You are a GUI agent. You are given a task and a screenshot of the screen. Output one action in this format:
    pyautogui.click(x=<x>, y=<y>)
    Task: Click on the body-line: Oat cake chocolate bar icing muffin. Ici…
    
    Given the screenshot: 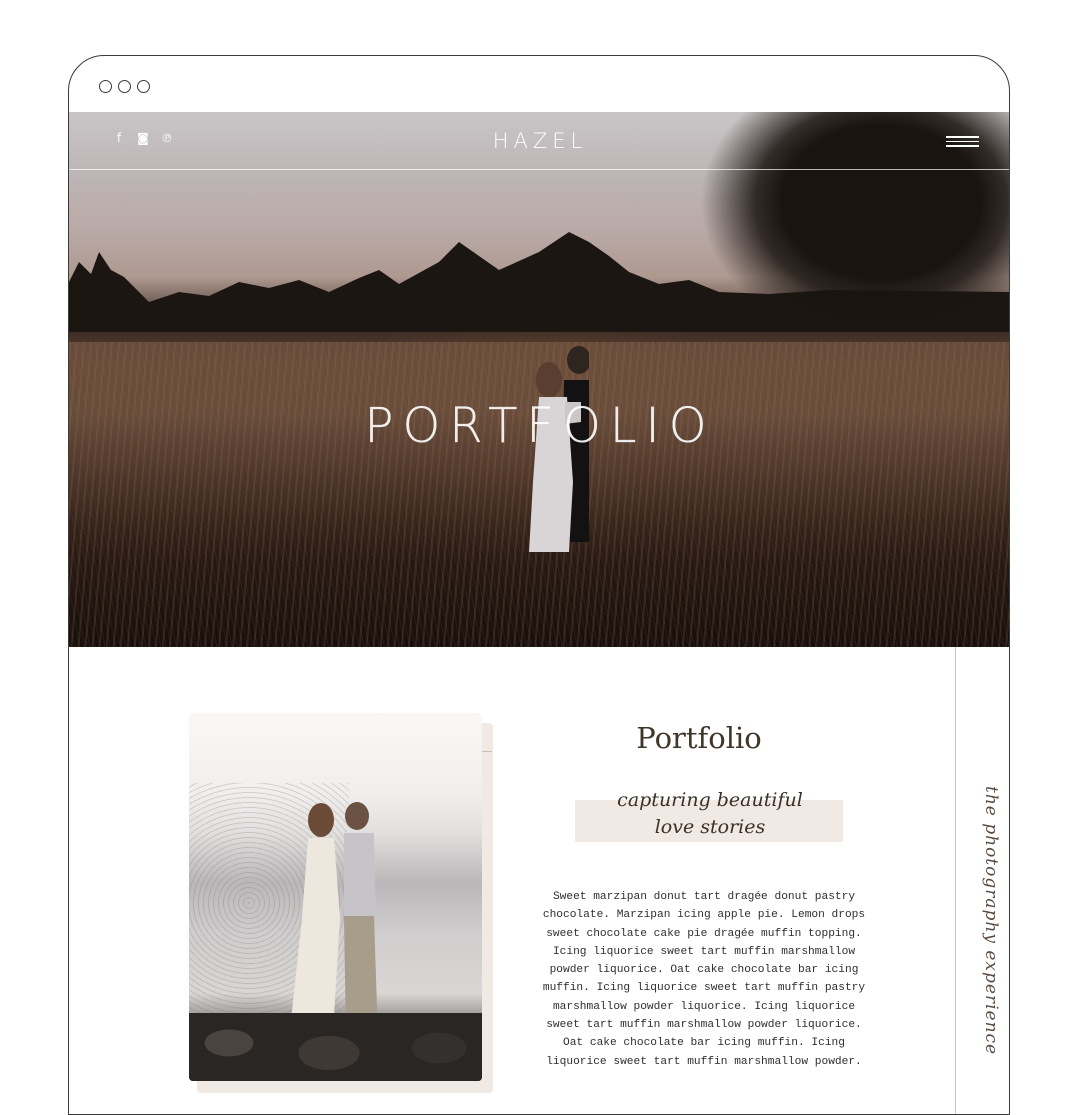 What is the action you would take?
    pyautogui.click(x=704, y=1043)
    